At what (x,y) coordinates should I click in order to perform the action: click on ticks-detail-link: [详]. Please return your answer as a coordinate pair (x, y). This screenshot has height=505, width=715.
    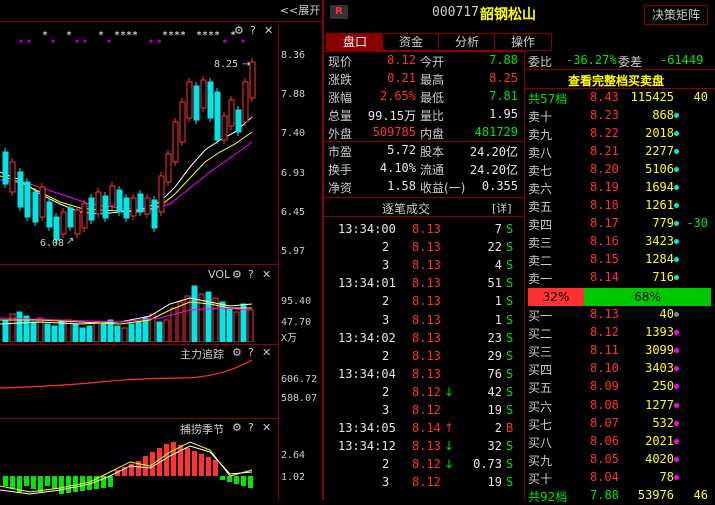
    Looking at the image, I should click on (502, 208).